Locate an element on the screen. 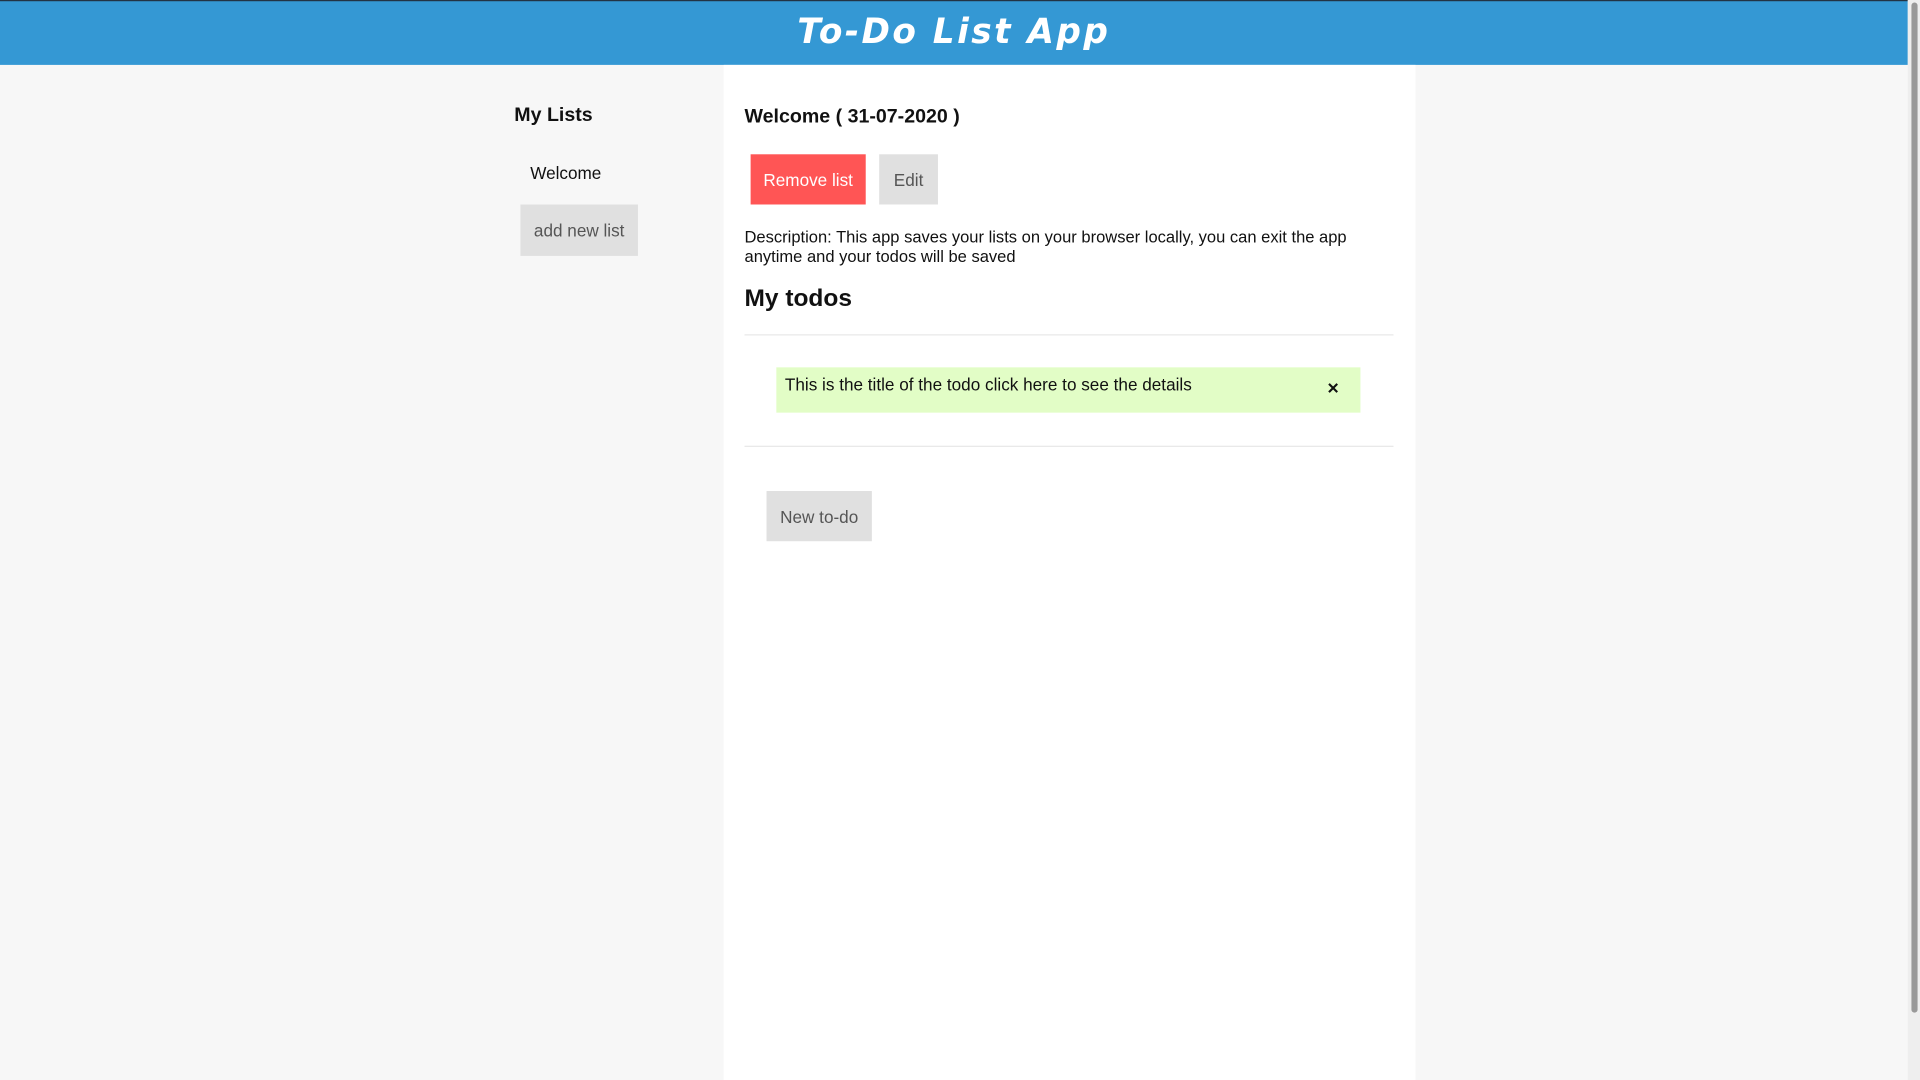 Image resolution: width=1920 pixels, height=1080 pixels. app-header: To-Do List App is located at coordinates (954, 32).